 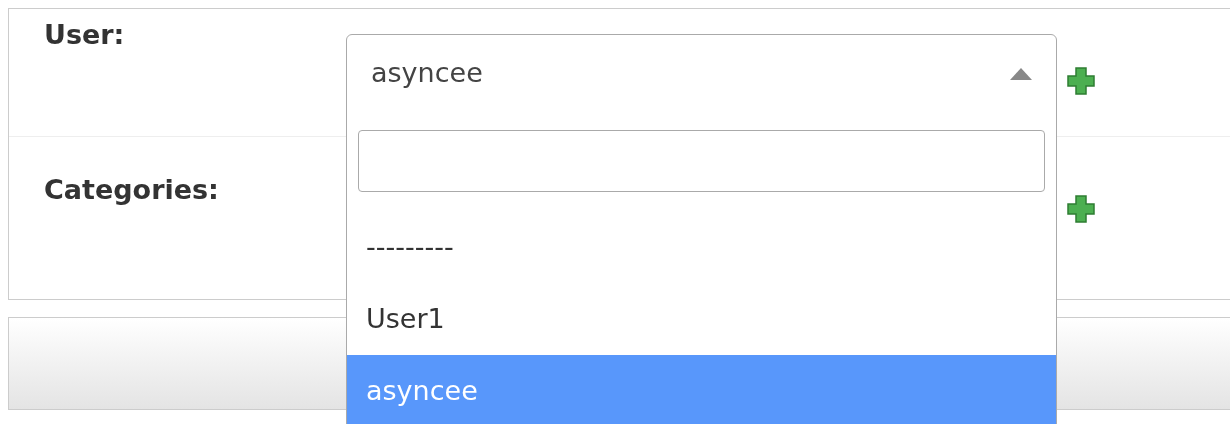 What do you see at coordinates (1021, 73) in the screenshot?
I see `caret-up-icon` at bounding box center [1021, 73].